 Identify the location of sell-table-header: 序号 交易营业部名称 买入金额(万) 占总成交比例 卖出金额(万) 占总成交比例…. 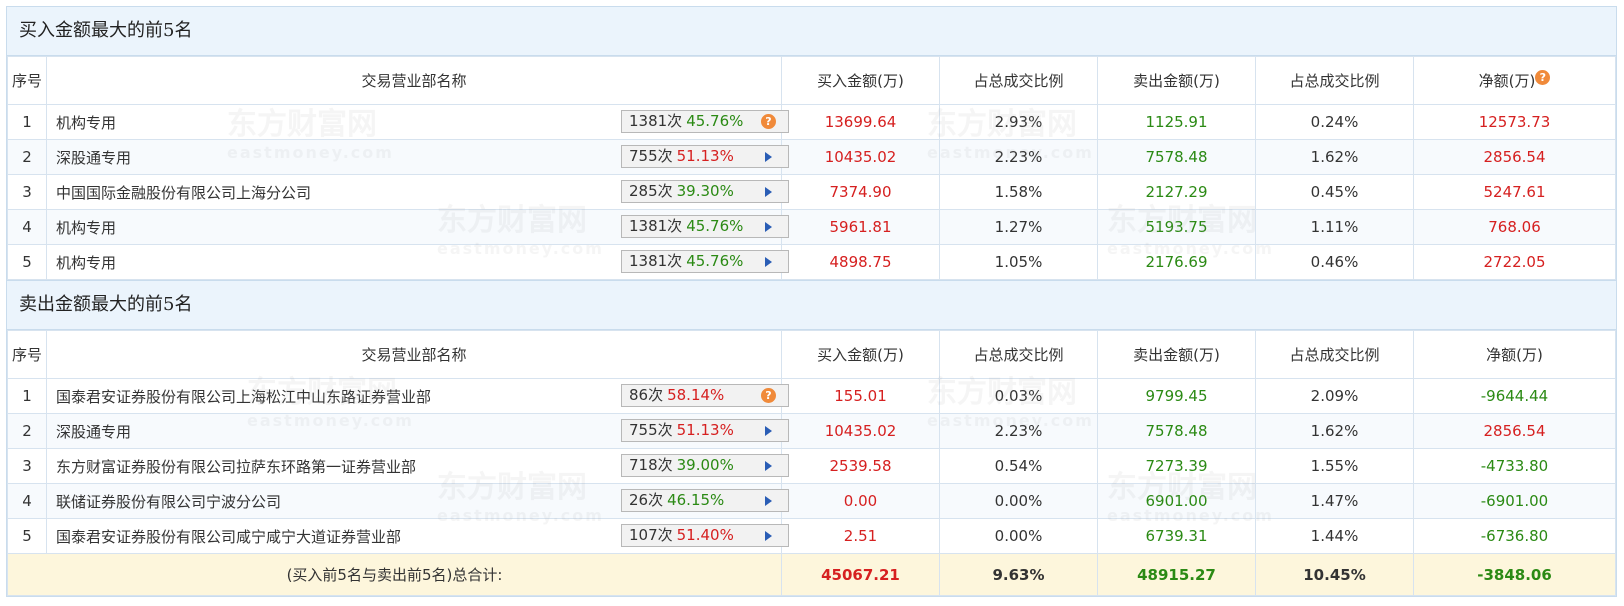
(811, 354).